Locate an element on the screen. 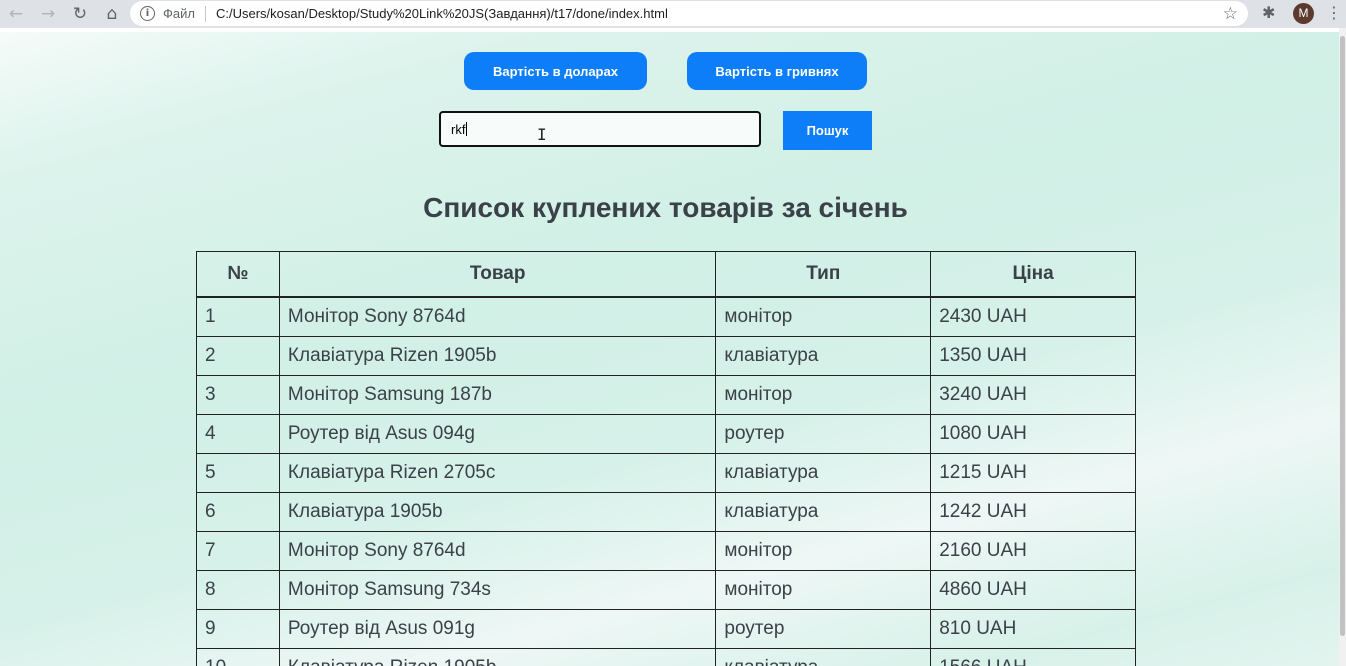 The width and height of the screenshot is (1346, 666). search-input: rkf is located at coordinates (600, 129).